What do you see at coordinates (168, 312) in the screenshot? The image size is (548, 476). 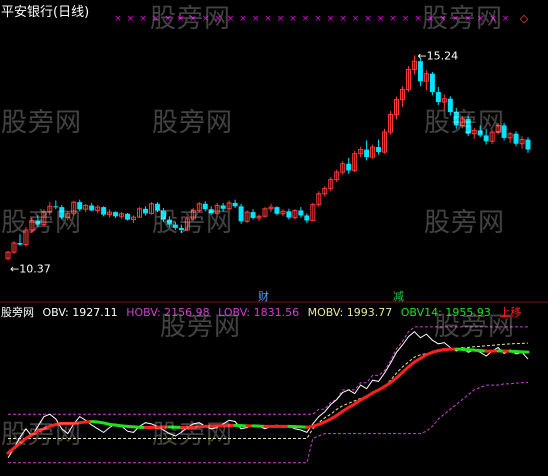 I see `legend-hobv: HOBV: 2156.98` at bounding box center [168, 312].